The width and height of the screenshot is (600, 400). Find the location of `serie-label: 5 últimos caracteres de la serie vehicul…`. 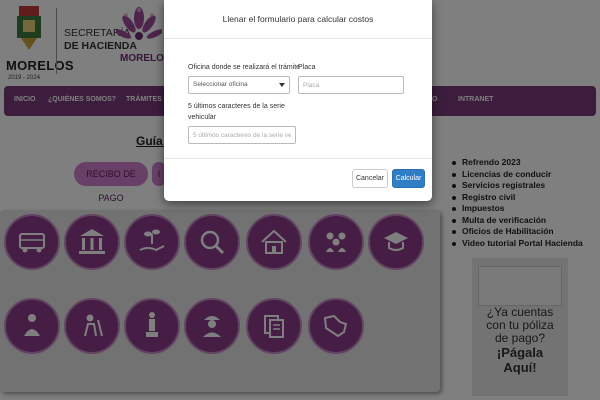

serie-label: 5 últimos caracteres de la serie vehicul… is located at coordinates (236, 112).